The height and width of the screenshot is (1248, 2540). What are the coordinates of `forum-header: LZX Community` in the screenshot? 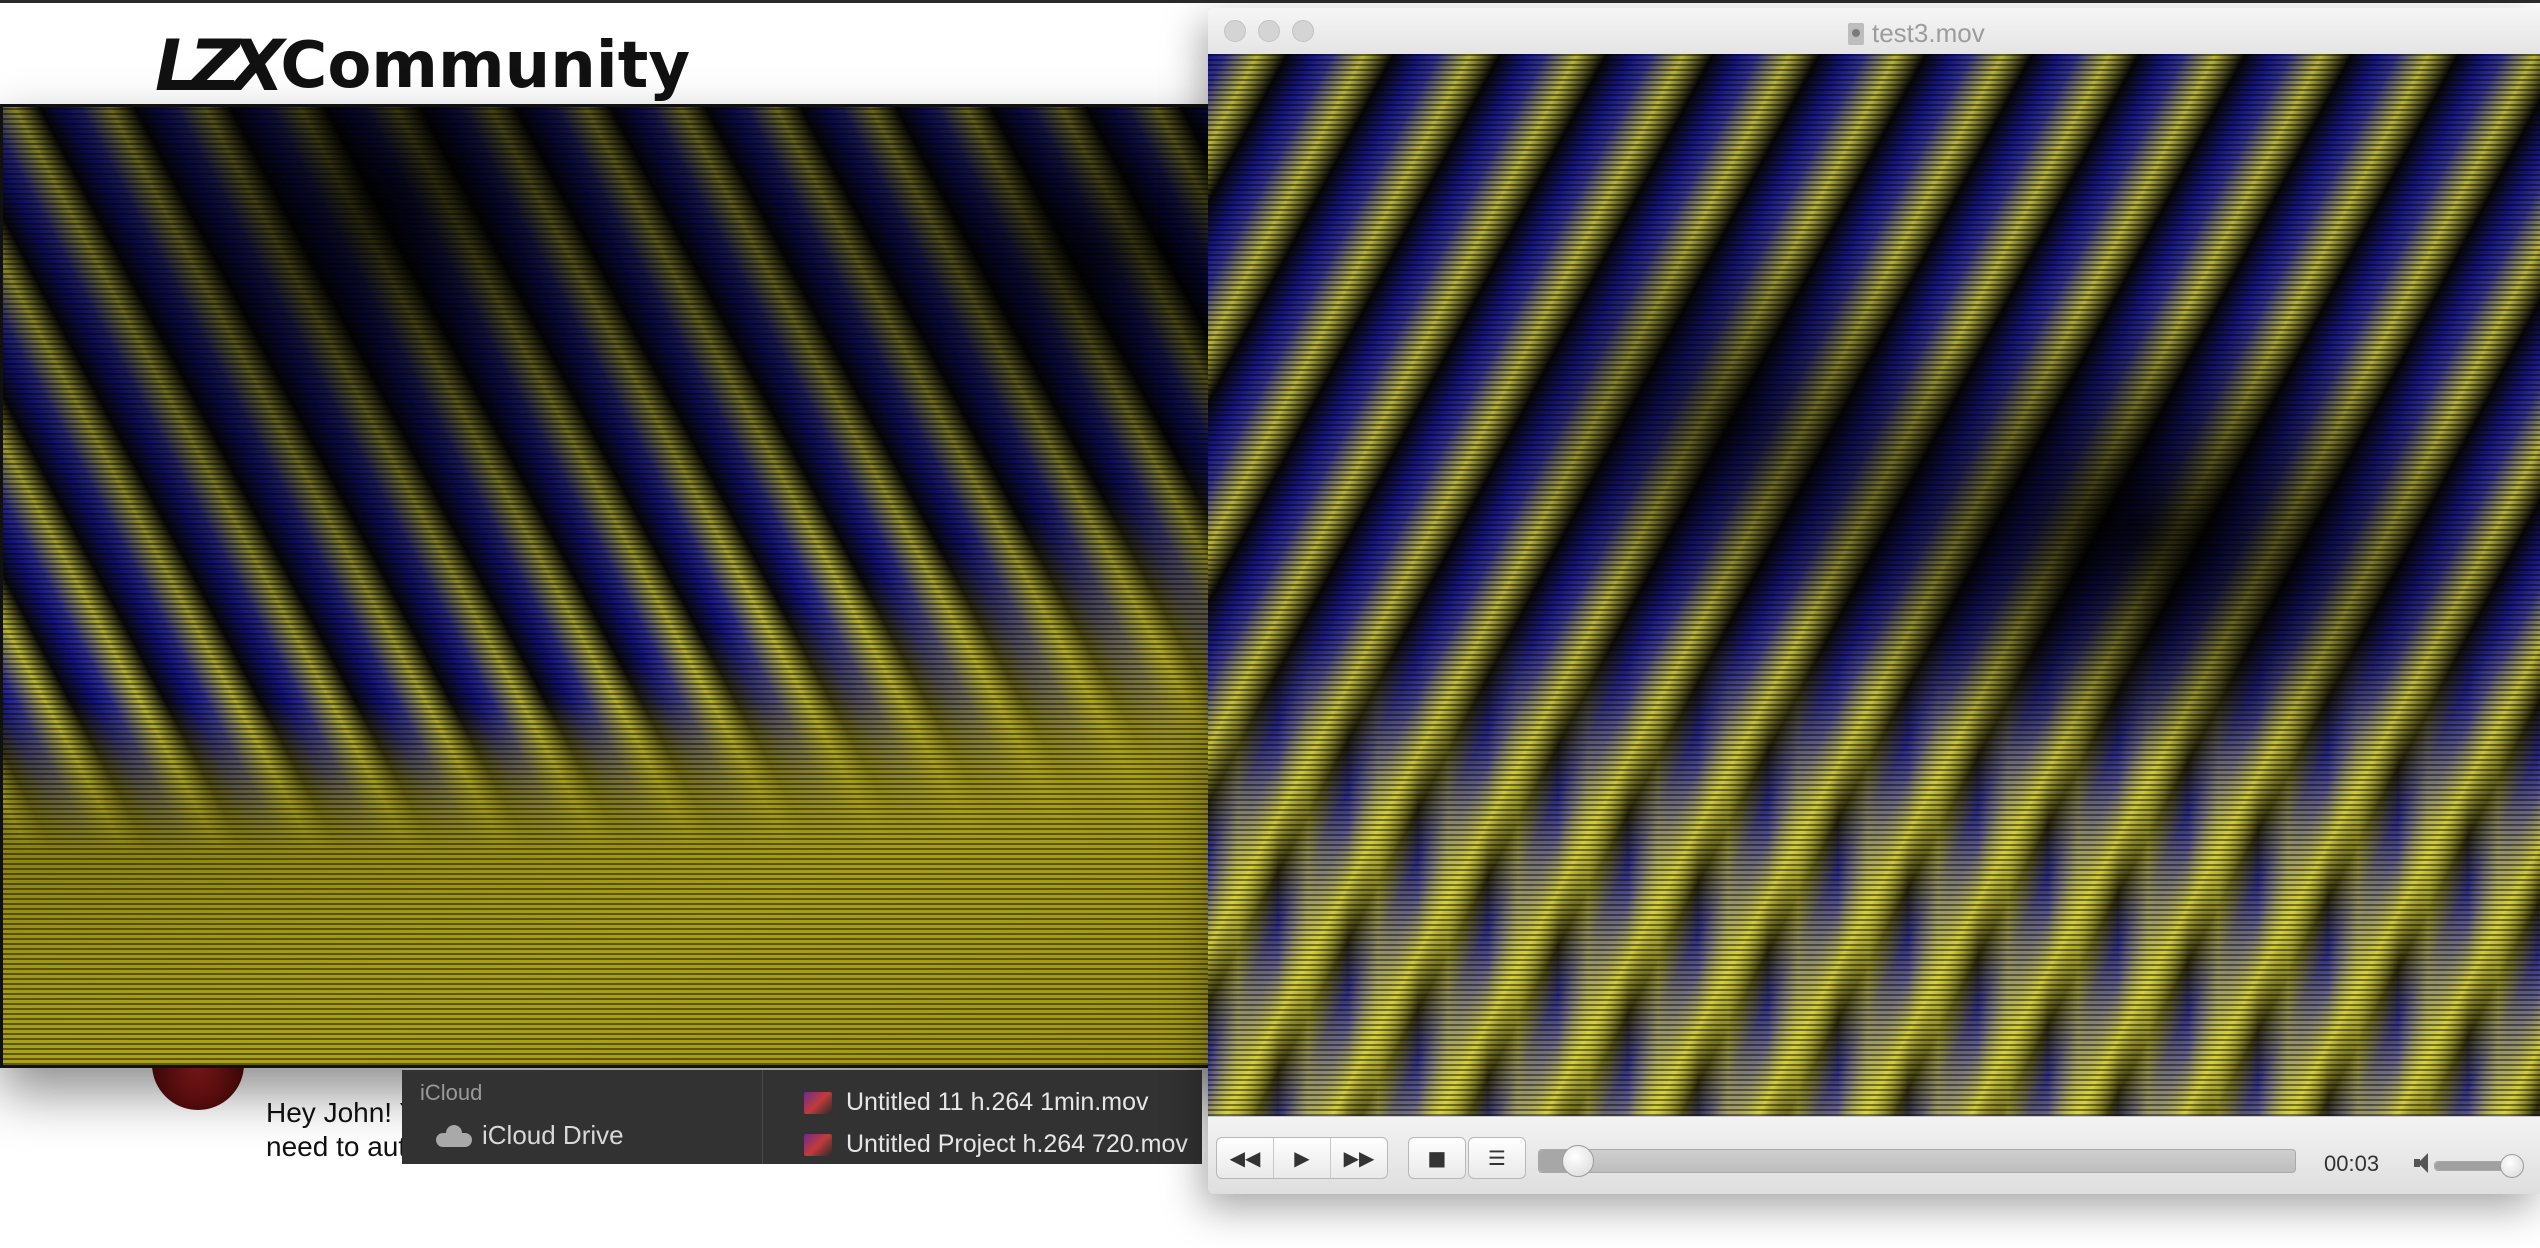 It's located at (605, 53).